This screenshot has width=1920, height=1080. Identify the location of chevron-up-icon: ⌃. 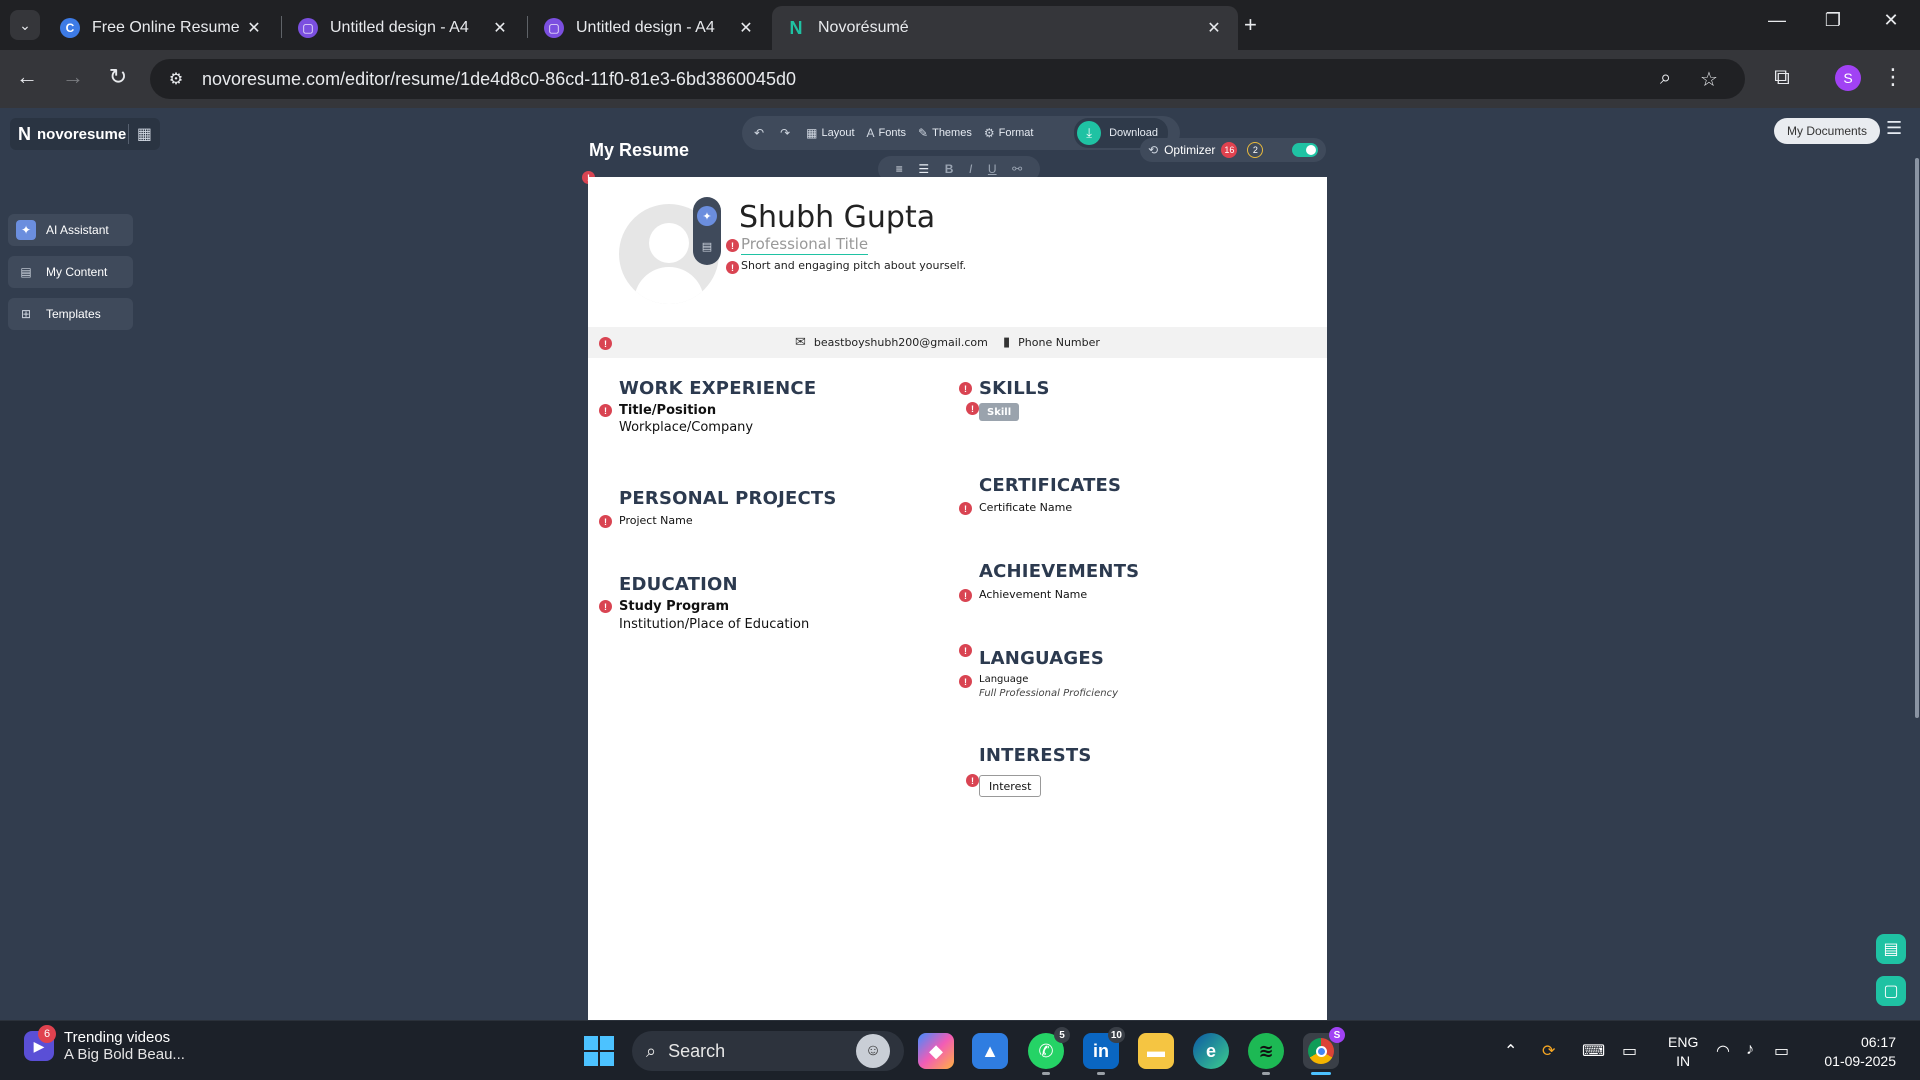
(1510, 1051).